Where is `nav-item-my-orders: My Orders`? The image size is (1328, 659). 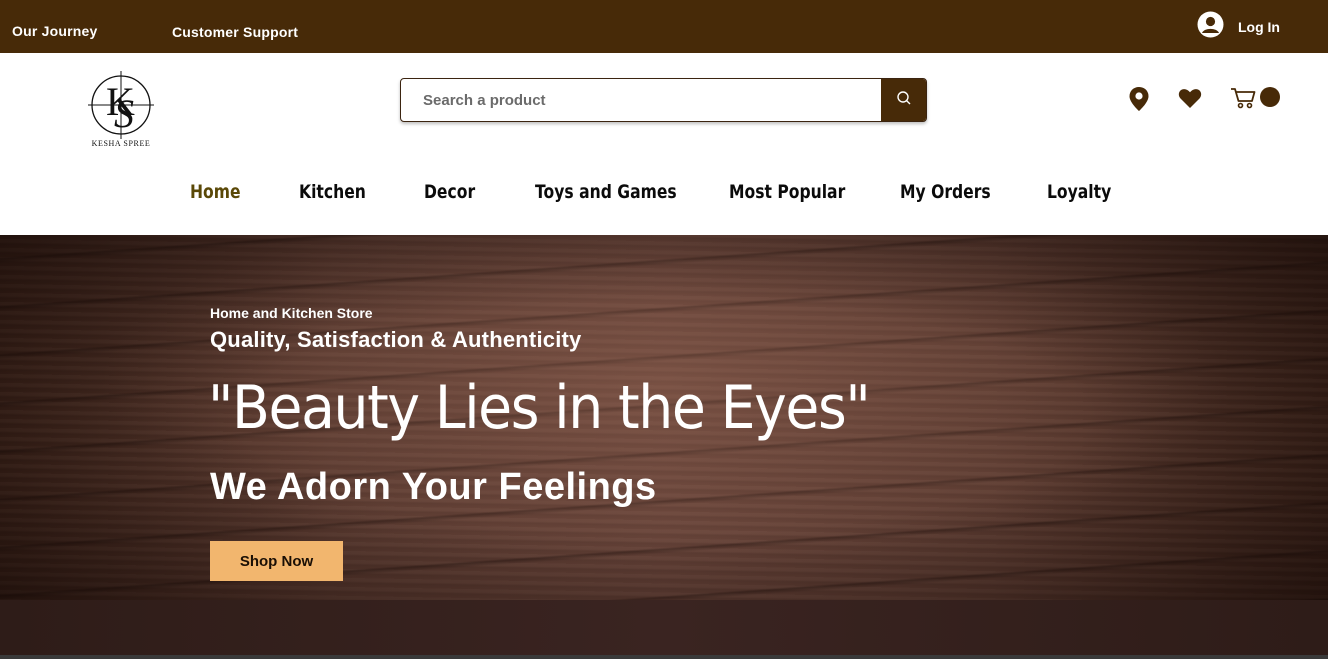 nav-item-my-orders: My Orders is located at coordinates (945, 192).